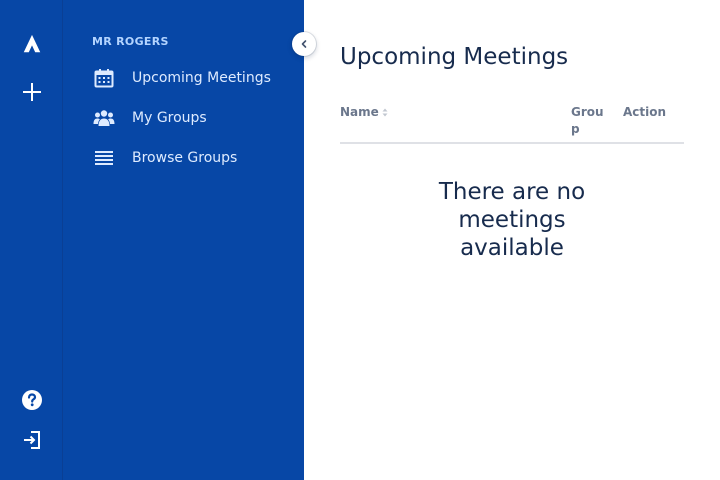 The width and height of the screenshot is (720, 480). Describe the element at coordinates (32, 400) in the screenshot. I see `question-circle-icon` at that location.